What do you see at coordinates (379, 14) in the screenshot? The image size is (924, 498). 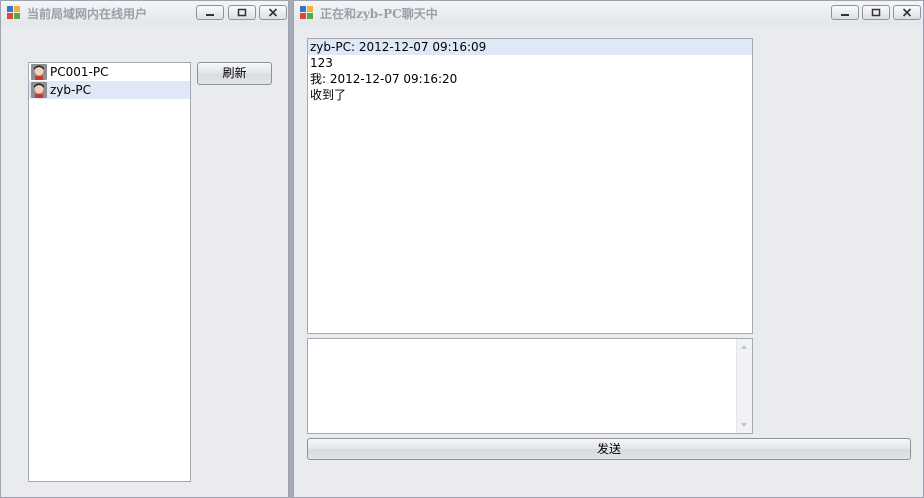 I see `chat-window-title: 正在和zyb-PC聊天中` at bounding box center [379, 14].